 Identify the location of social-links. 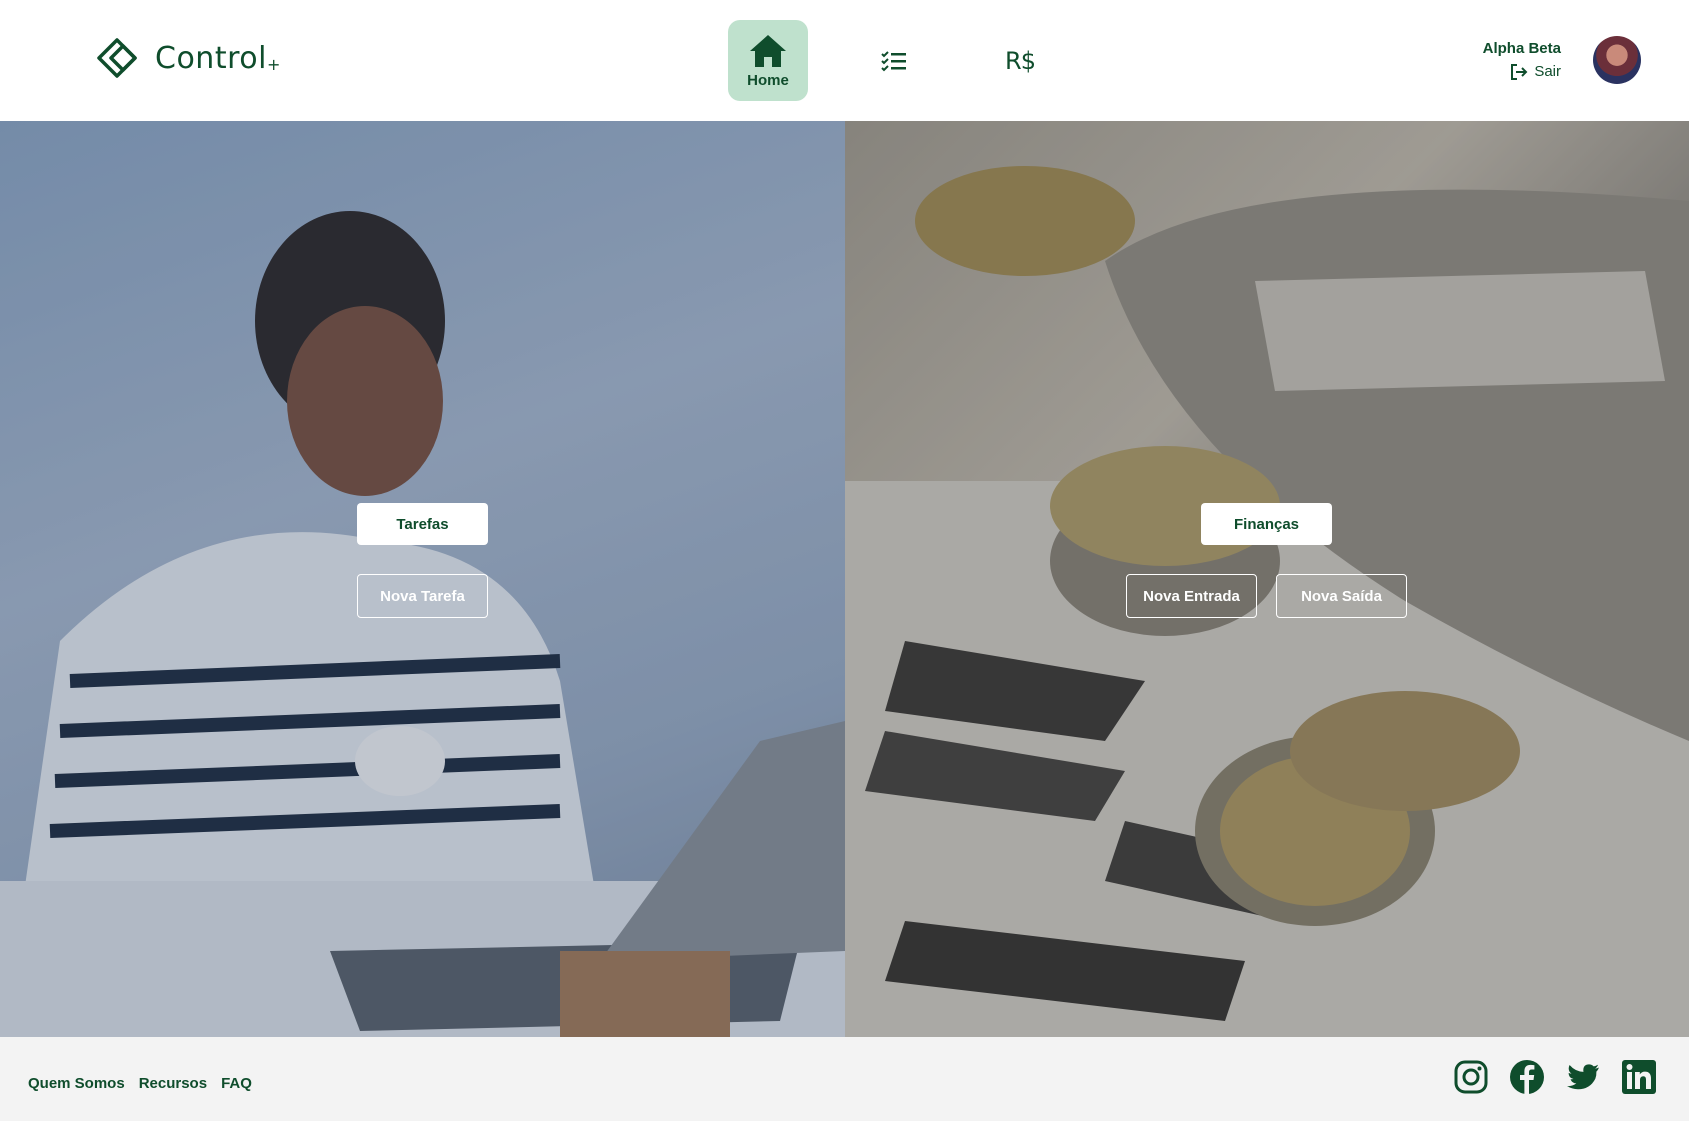
(1555, 1077).